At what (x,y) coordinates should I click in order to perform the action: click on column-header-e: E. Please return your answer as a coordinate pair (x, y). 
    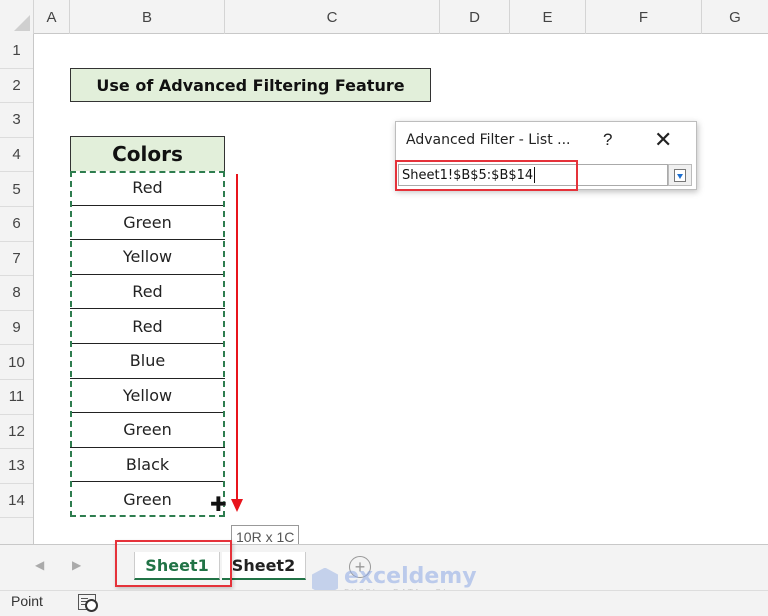
    Looking at the image, I should click on (548, 17).